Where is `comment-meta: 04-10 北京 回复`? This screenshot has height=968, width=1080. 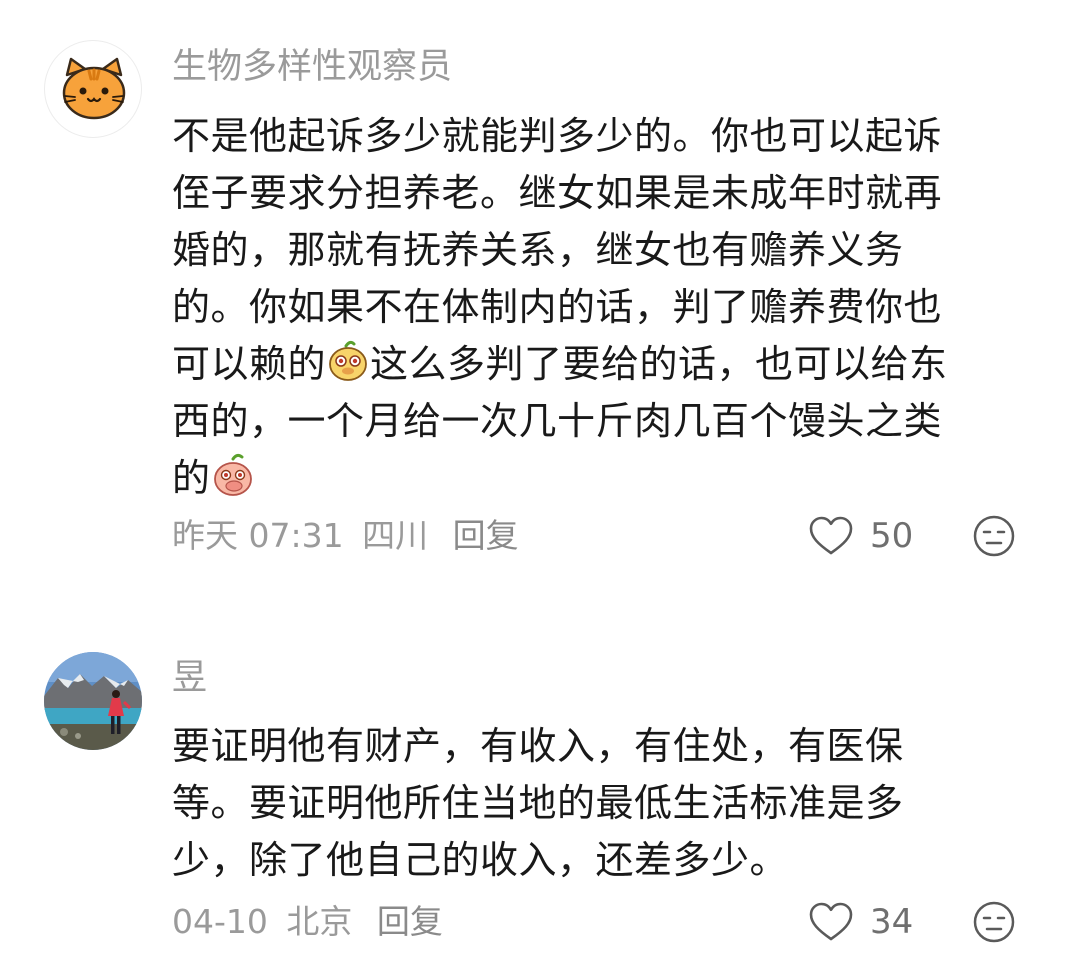
comment-meta: 04-10 北京 回复 is located at coordinates (307, 922).